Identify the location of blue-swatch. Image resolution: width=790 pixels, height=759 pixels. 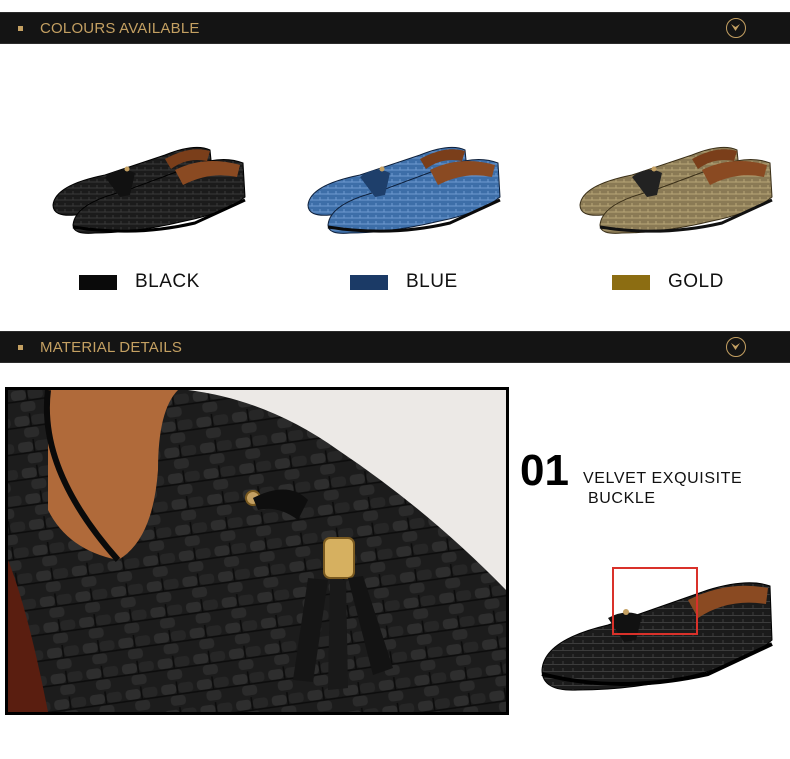
(369, 282).